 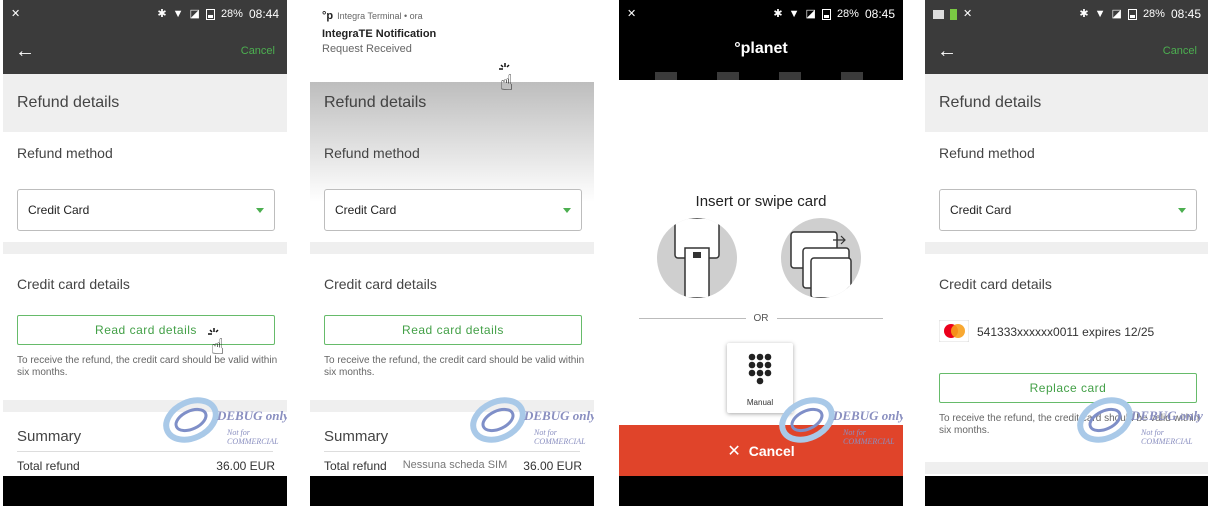 I want to click on card-details-text: 541333xxxxxx0011 expires 12/25, so click(x=1066, y=332).